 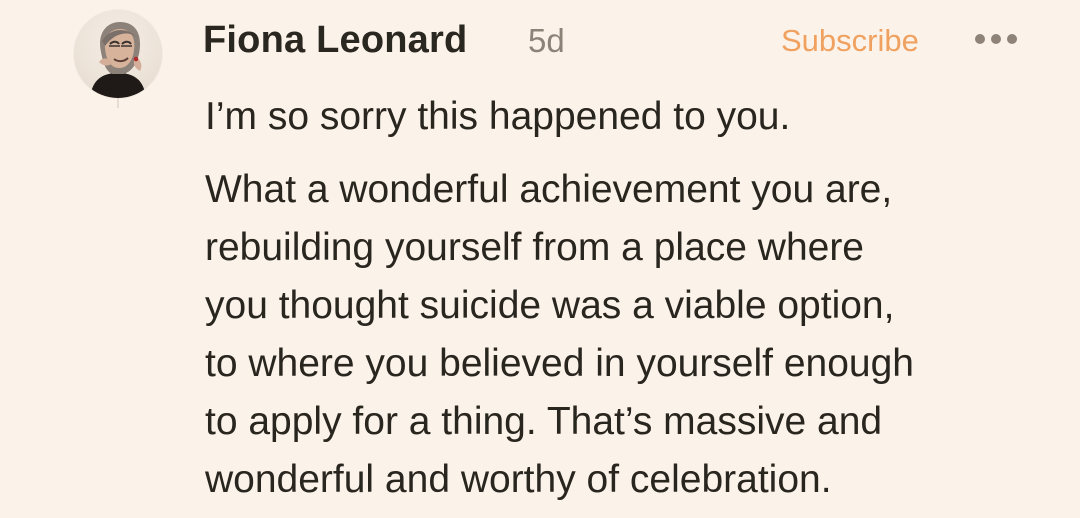 I want to click on comment-line: to where you believed in yourself enough, so click(x=559, y=363).